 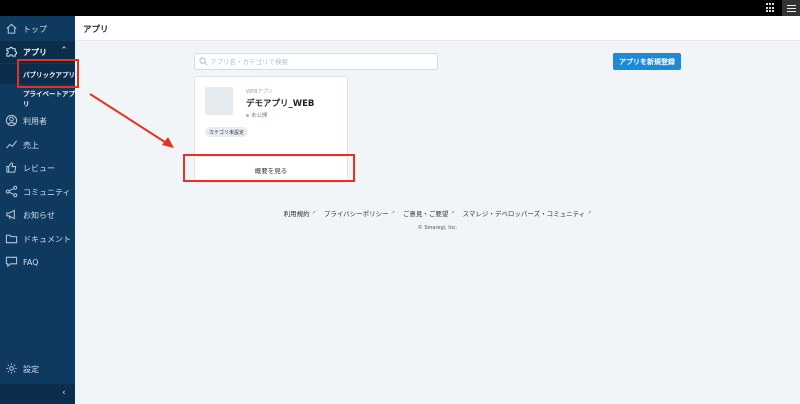 What do you see at coordinates (524, 214) in the screenshot?
I see `footer-link-label: スマレジ・デベロッパーズ・コミュニティ` at bounding box center [524, 214].